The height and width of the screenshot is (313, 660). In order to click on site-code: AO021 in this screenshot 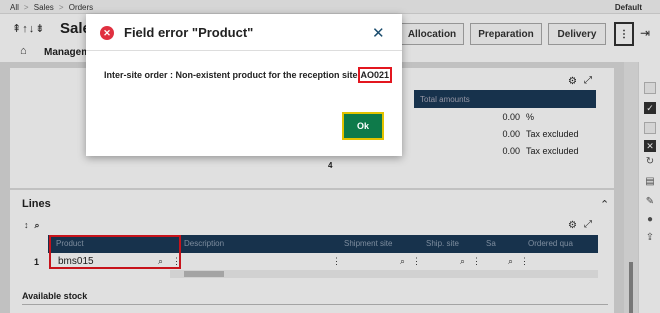, I will do `click(375, 75)`.